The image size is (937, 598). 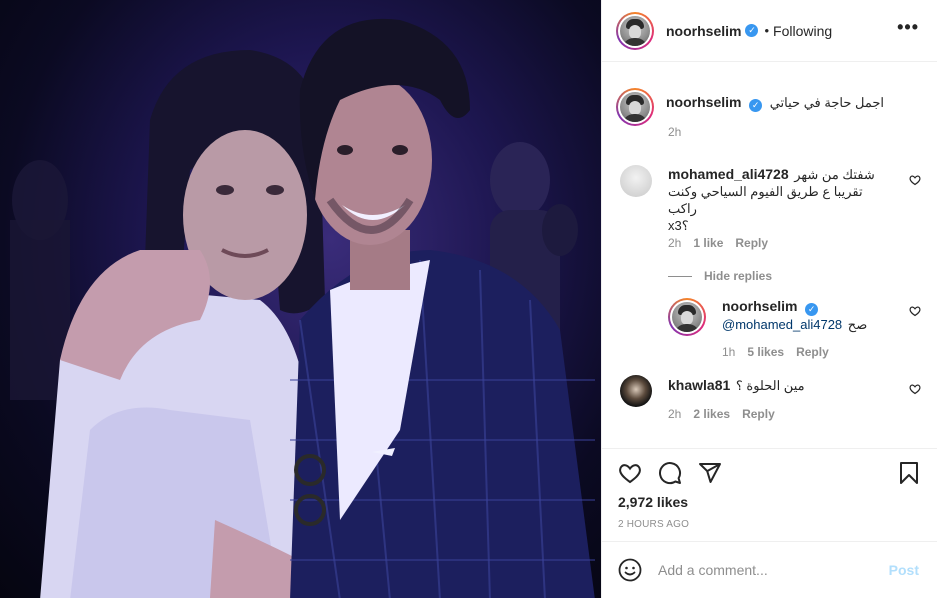 What do you see at coordinates (728, 174) in the screenshot?
I see `commenter-username: mohamed_ali4728` at bounding box center [728, 174].